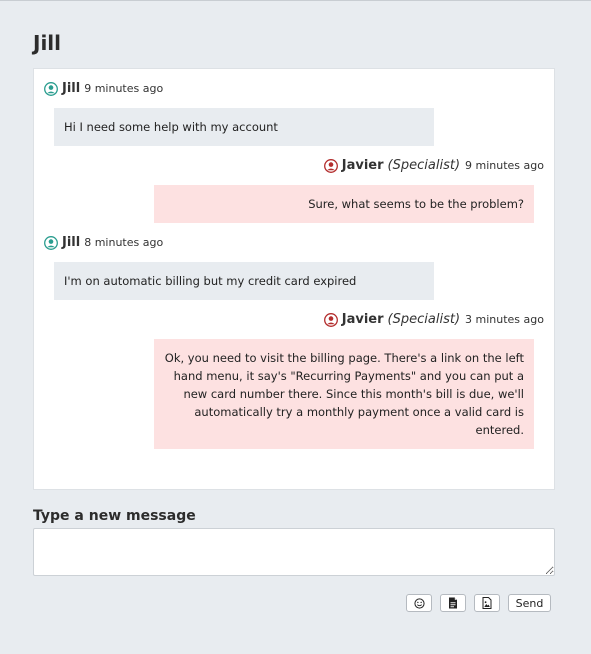 The width and height of the screenshot is (591, 654). What do you see at coordinates (294, 552) in the screenshot?
I see `message-input` at bounding box center [294, 552].